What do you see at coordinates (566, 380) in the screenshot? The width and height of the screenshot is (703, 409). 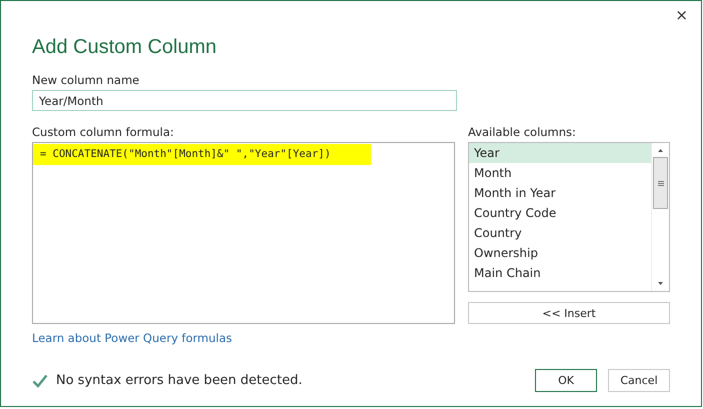 I see `ok-button: OK` at bounding box center [566, 380].